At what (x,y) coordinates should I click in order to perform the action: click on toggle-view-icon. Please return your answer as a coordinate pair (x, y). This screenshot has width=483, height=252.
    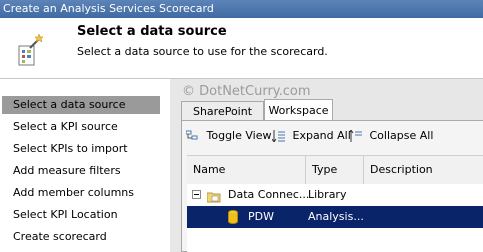
    Looking at the image, I should click on (196, 135).